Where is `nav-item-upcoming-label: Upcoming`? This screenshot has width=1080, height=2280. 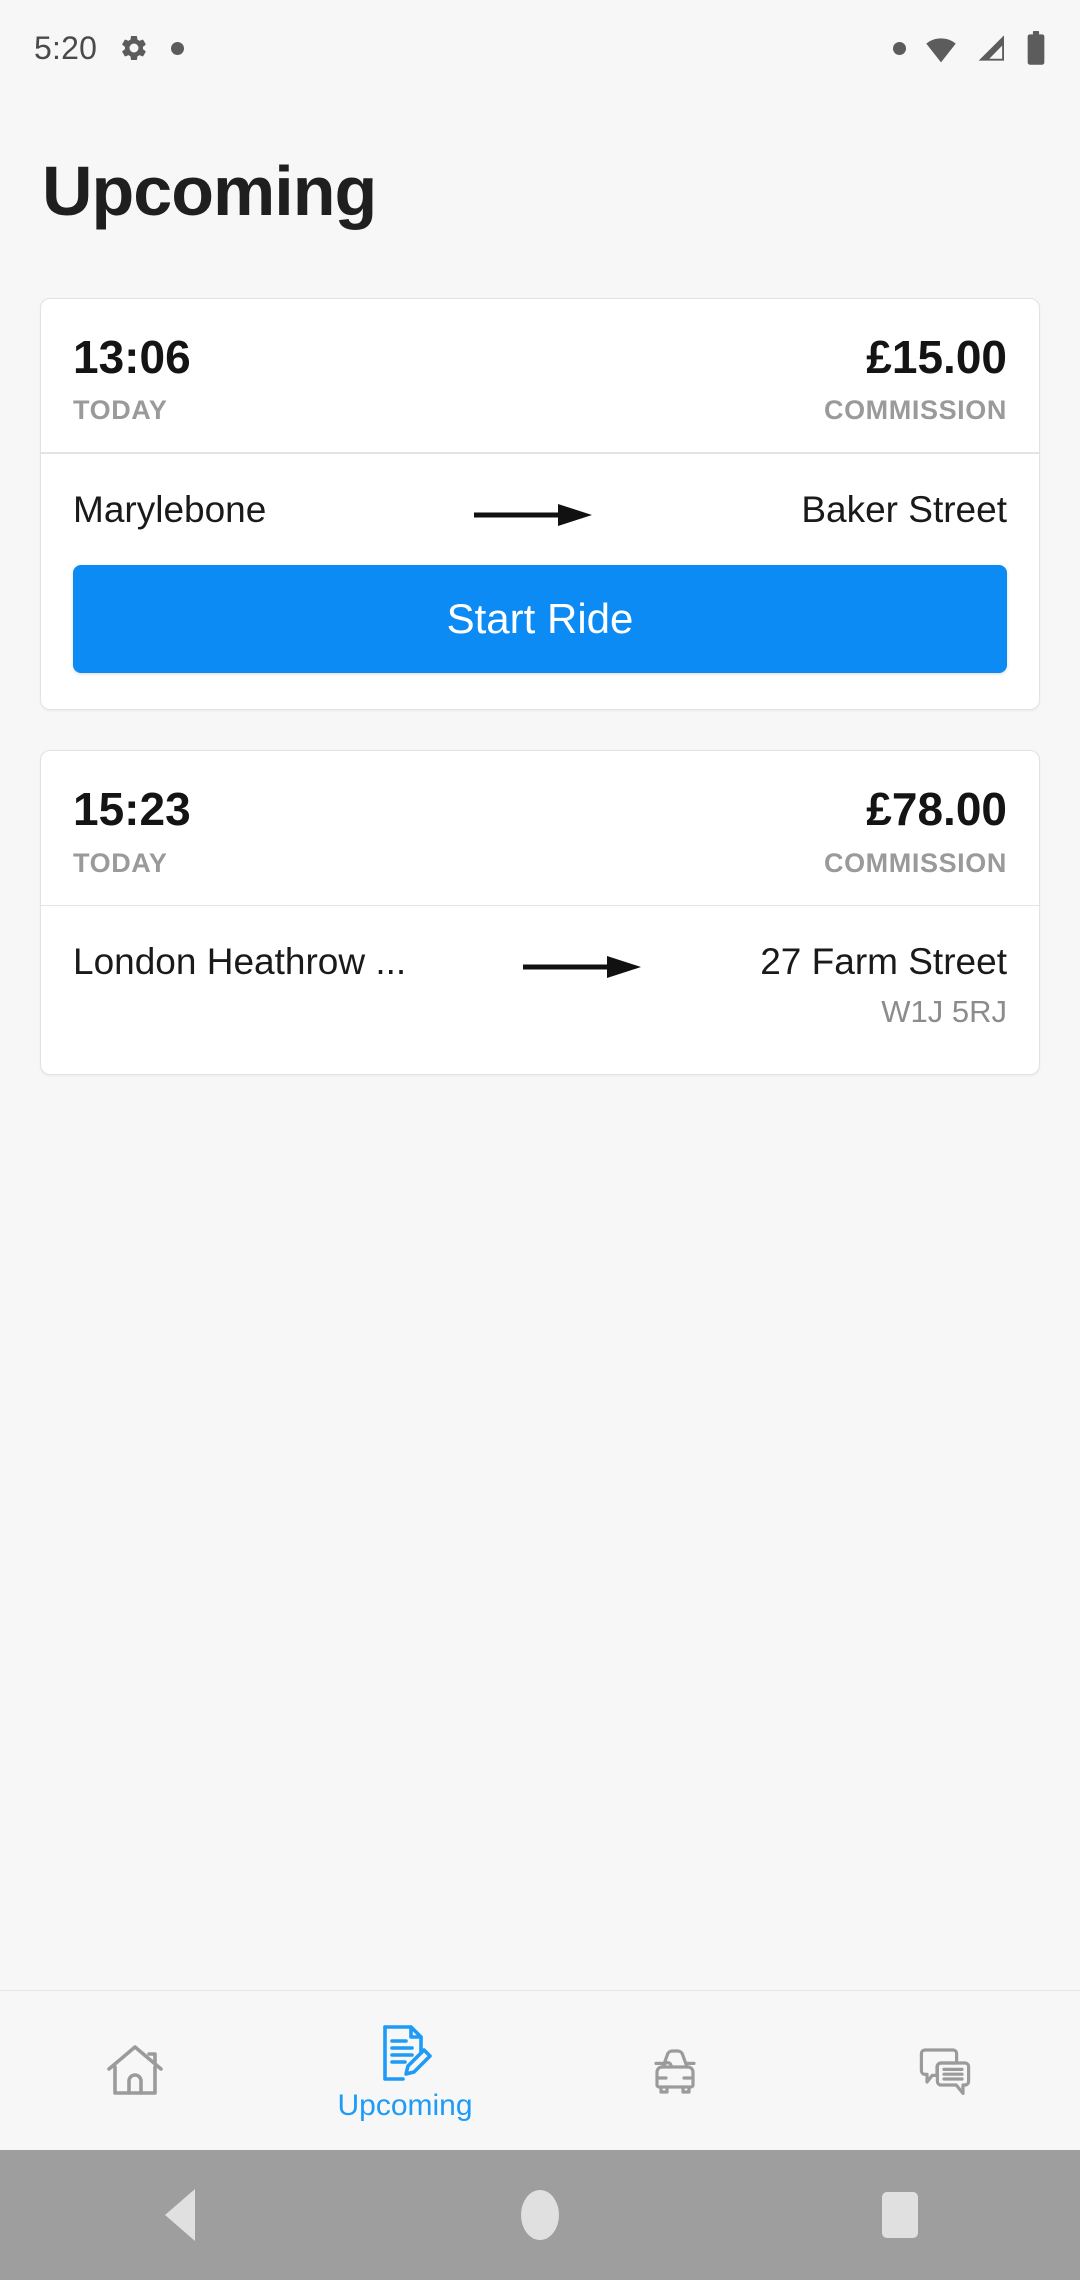 nav-item-upcoming-label: Upcoming is located at coordinates (405, 2105).